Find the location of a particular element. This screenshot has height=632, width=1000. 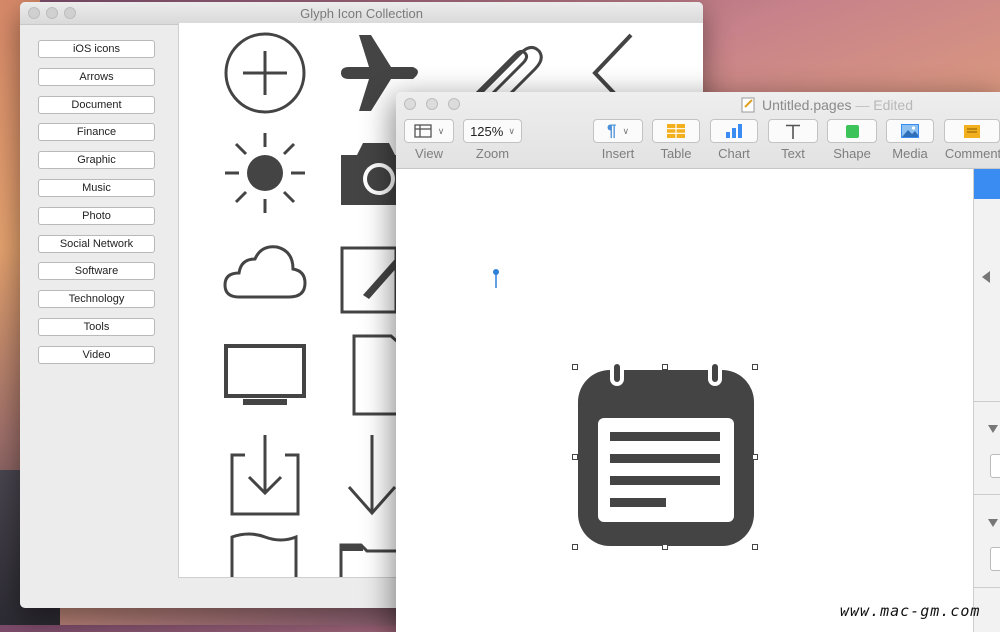

media-button is located at coordinates (910, 131).